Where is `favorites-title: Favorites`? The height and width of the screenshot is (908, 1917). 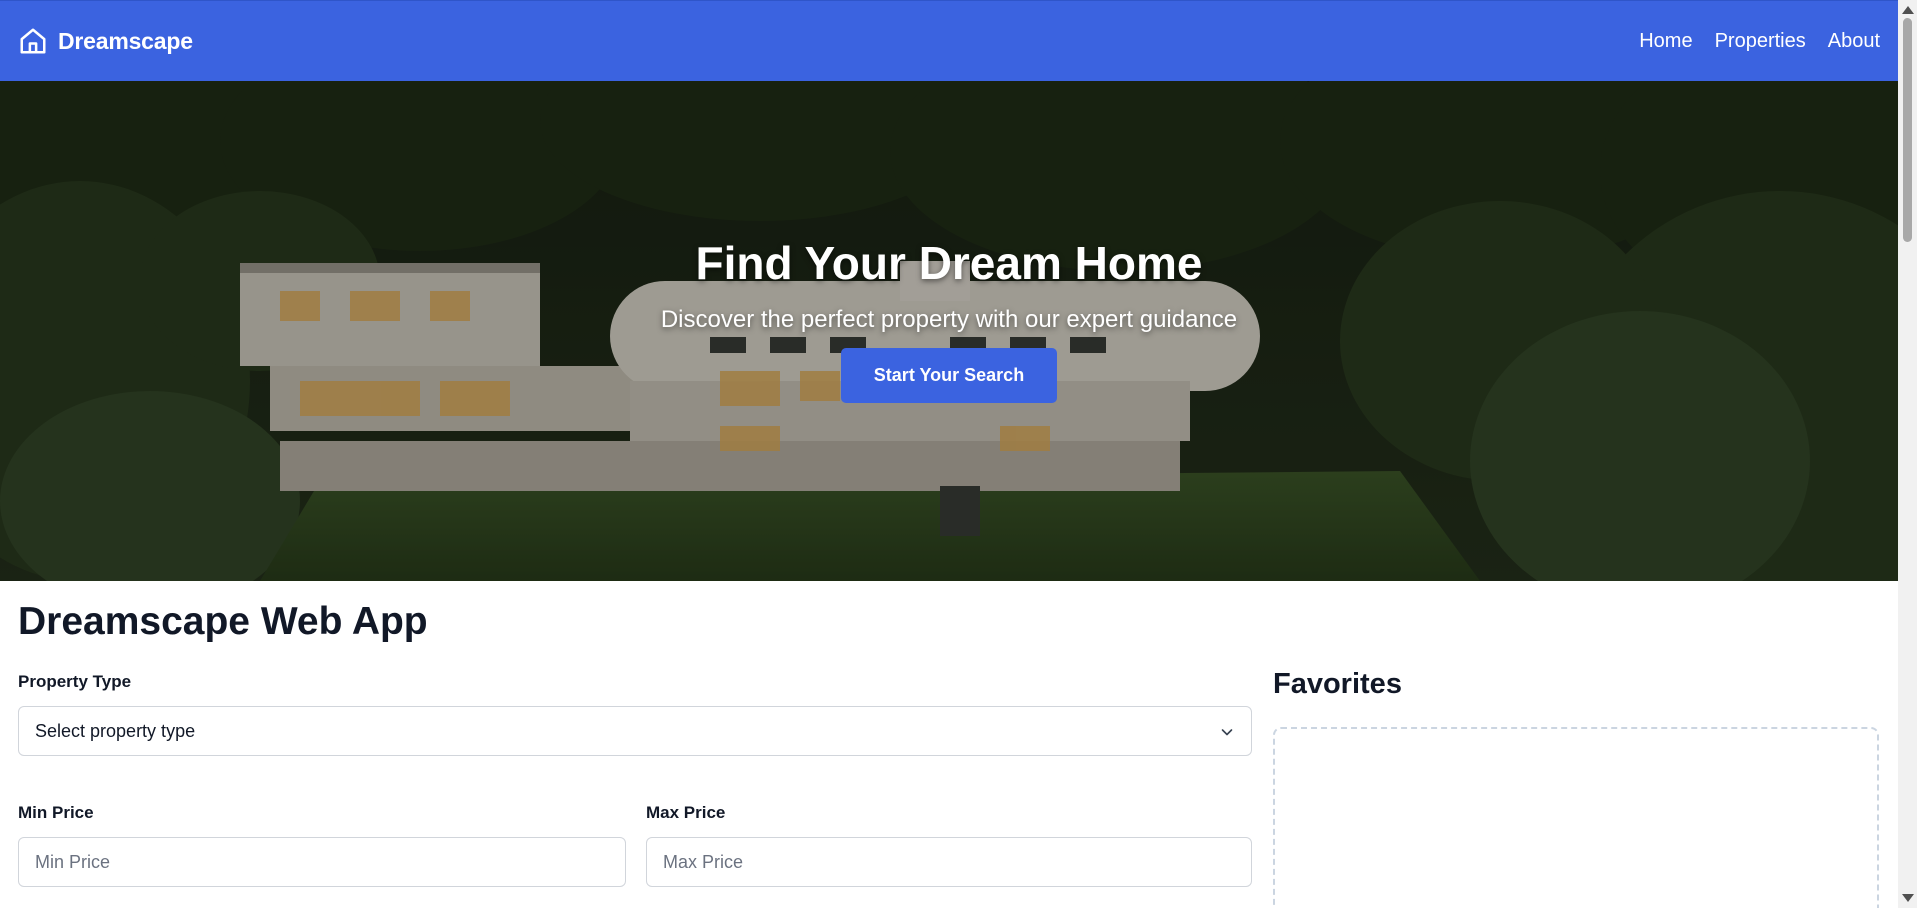 favorites-title: Favorites is located at coordinates (1337, 684).